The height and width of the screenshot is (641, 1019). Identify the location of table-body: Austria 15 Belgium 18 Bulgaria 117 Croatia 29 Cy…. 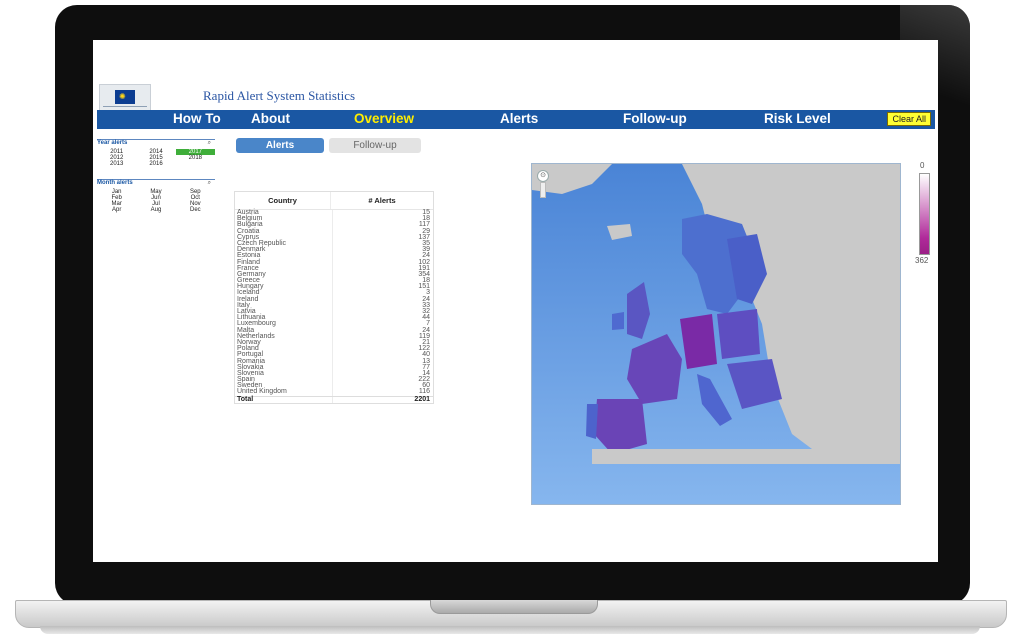
(334, 302).